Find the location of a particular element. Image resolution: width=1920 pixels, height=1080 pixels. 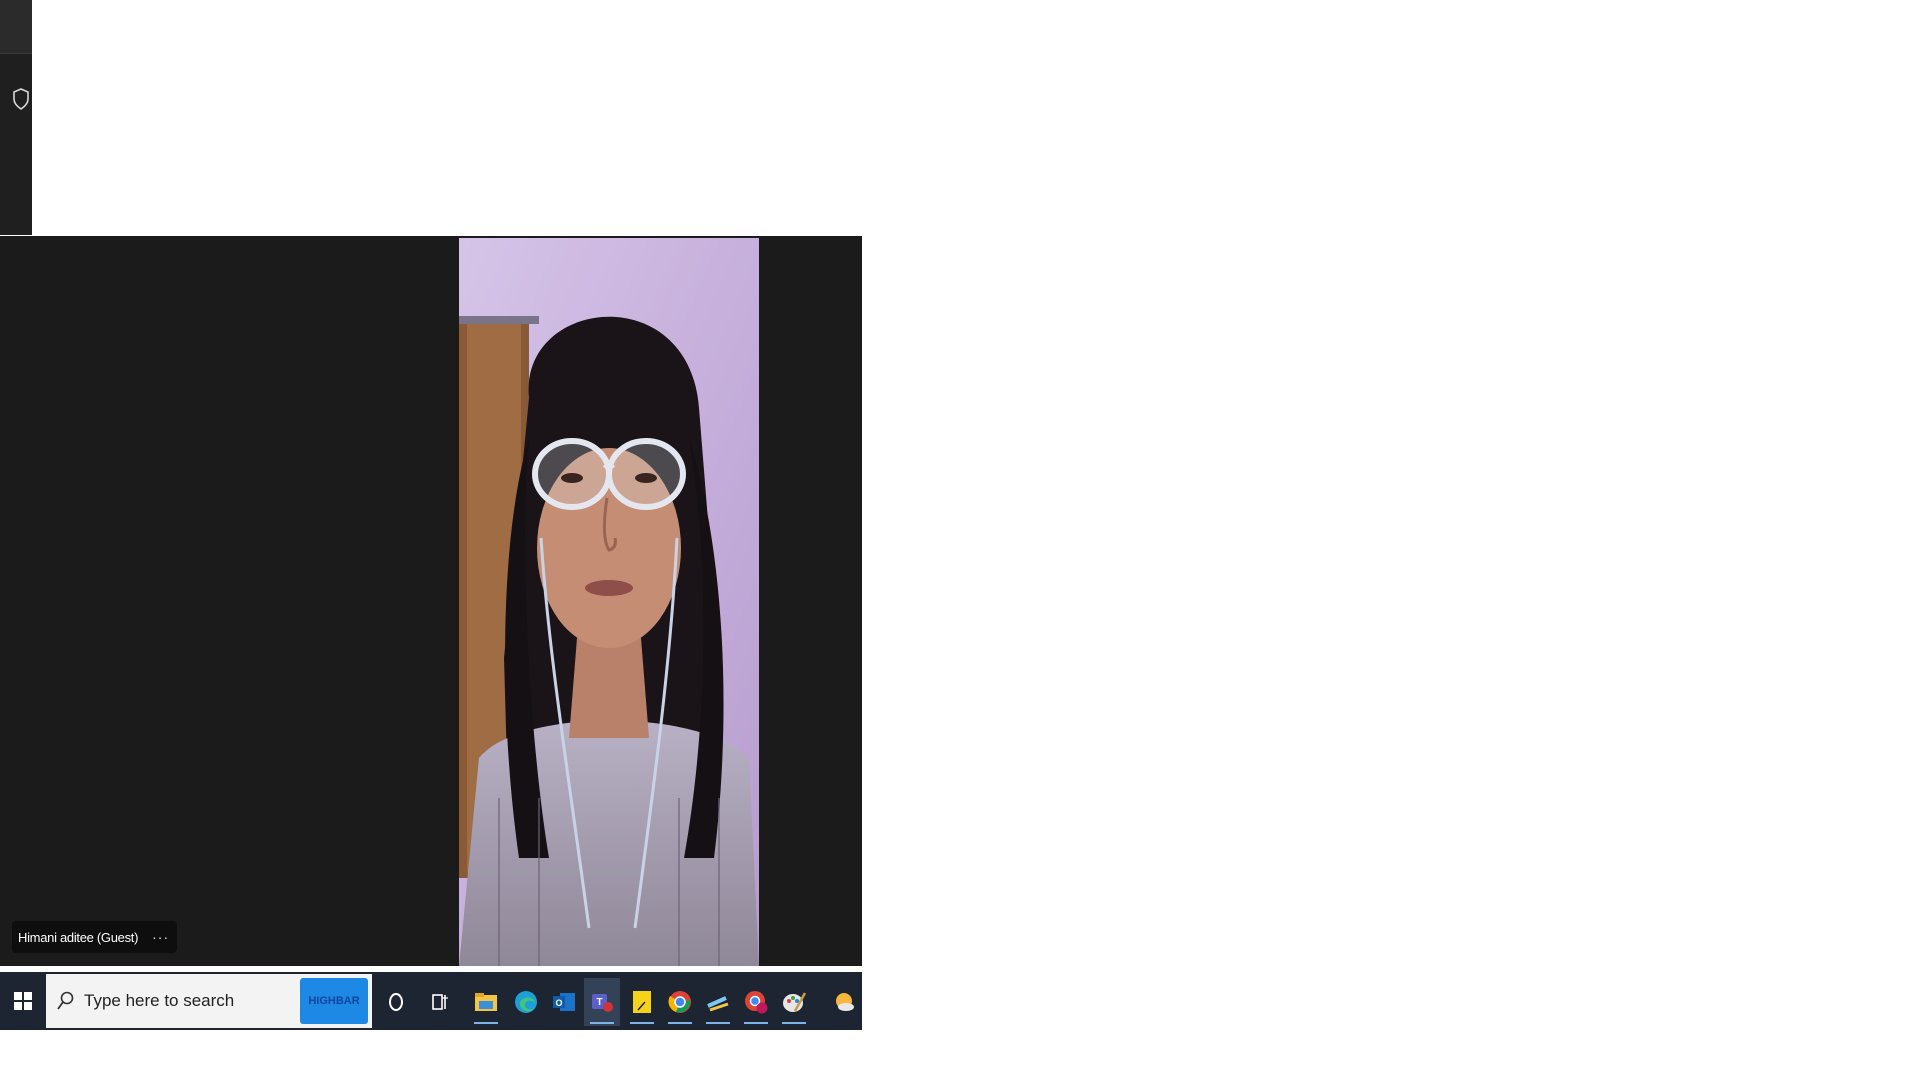

participant-video is located at coordinates (609, 602).